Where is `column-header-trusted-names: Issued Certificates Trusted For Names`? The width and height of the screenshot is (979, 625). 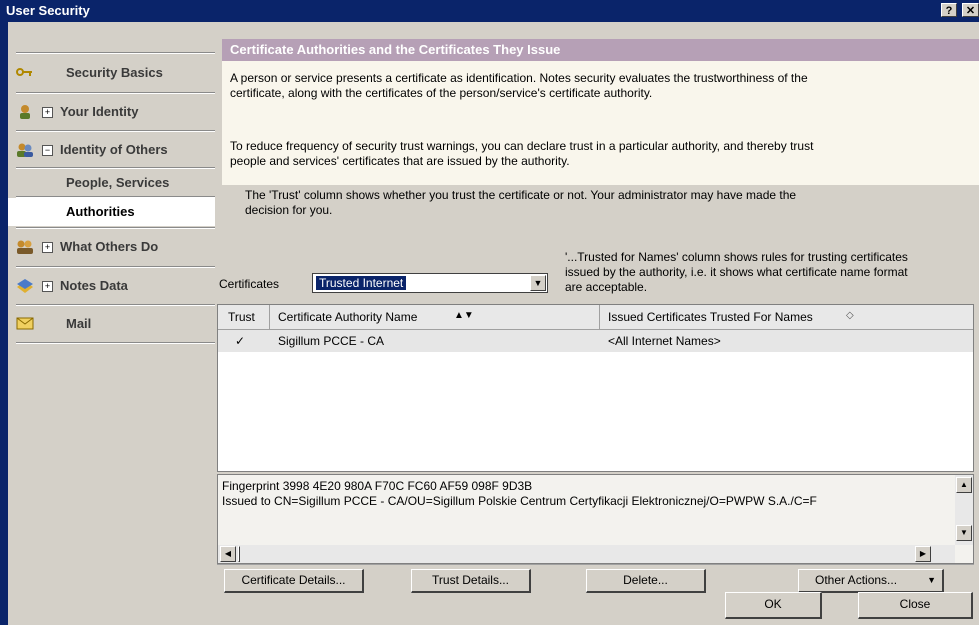
column-header-trusted-names: Issued Certificates Trusted For Names is located at coordinates (710, 317).